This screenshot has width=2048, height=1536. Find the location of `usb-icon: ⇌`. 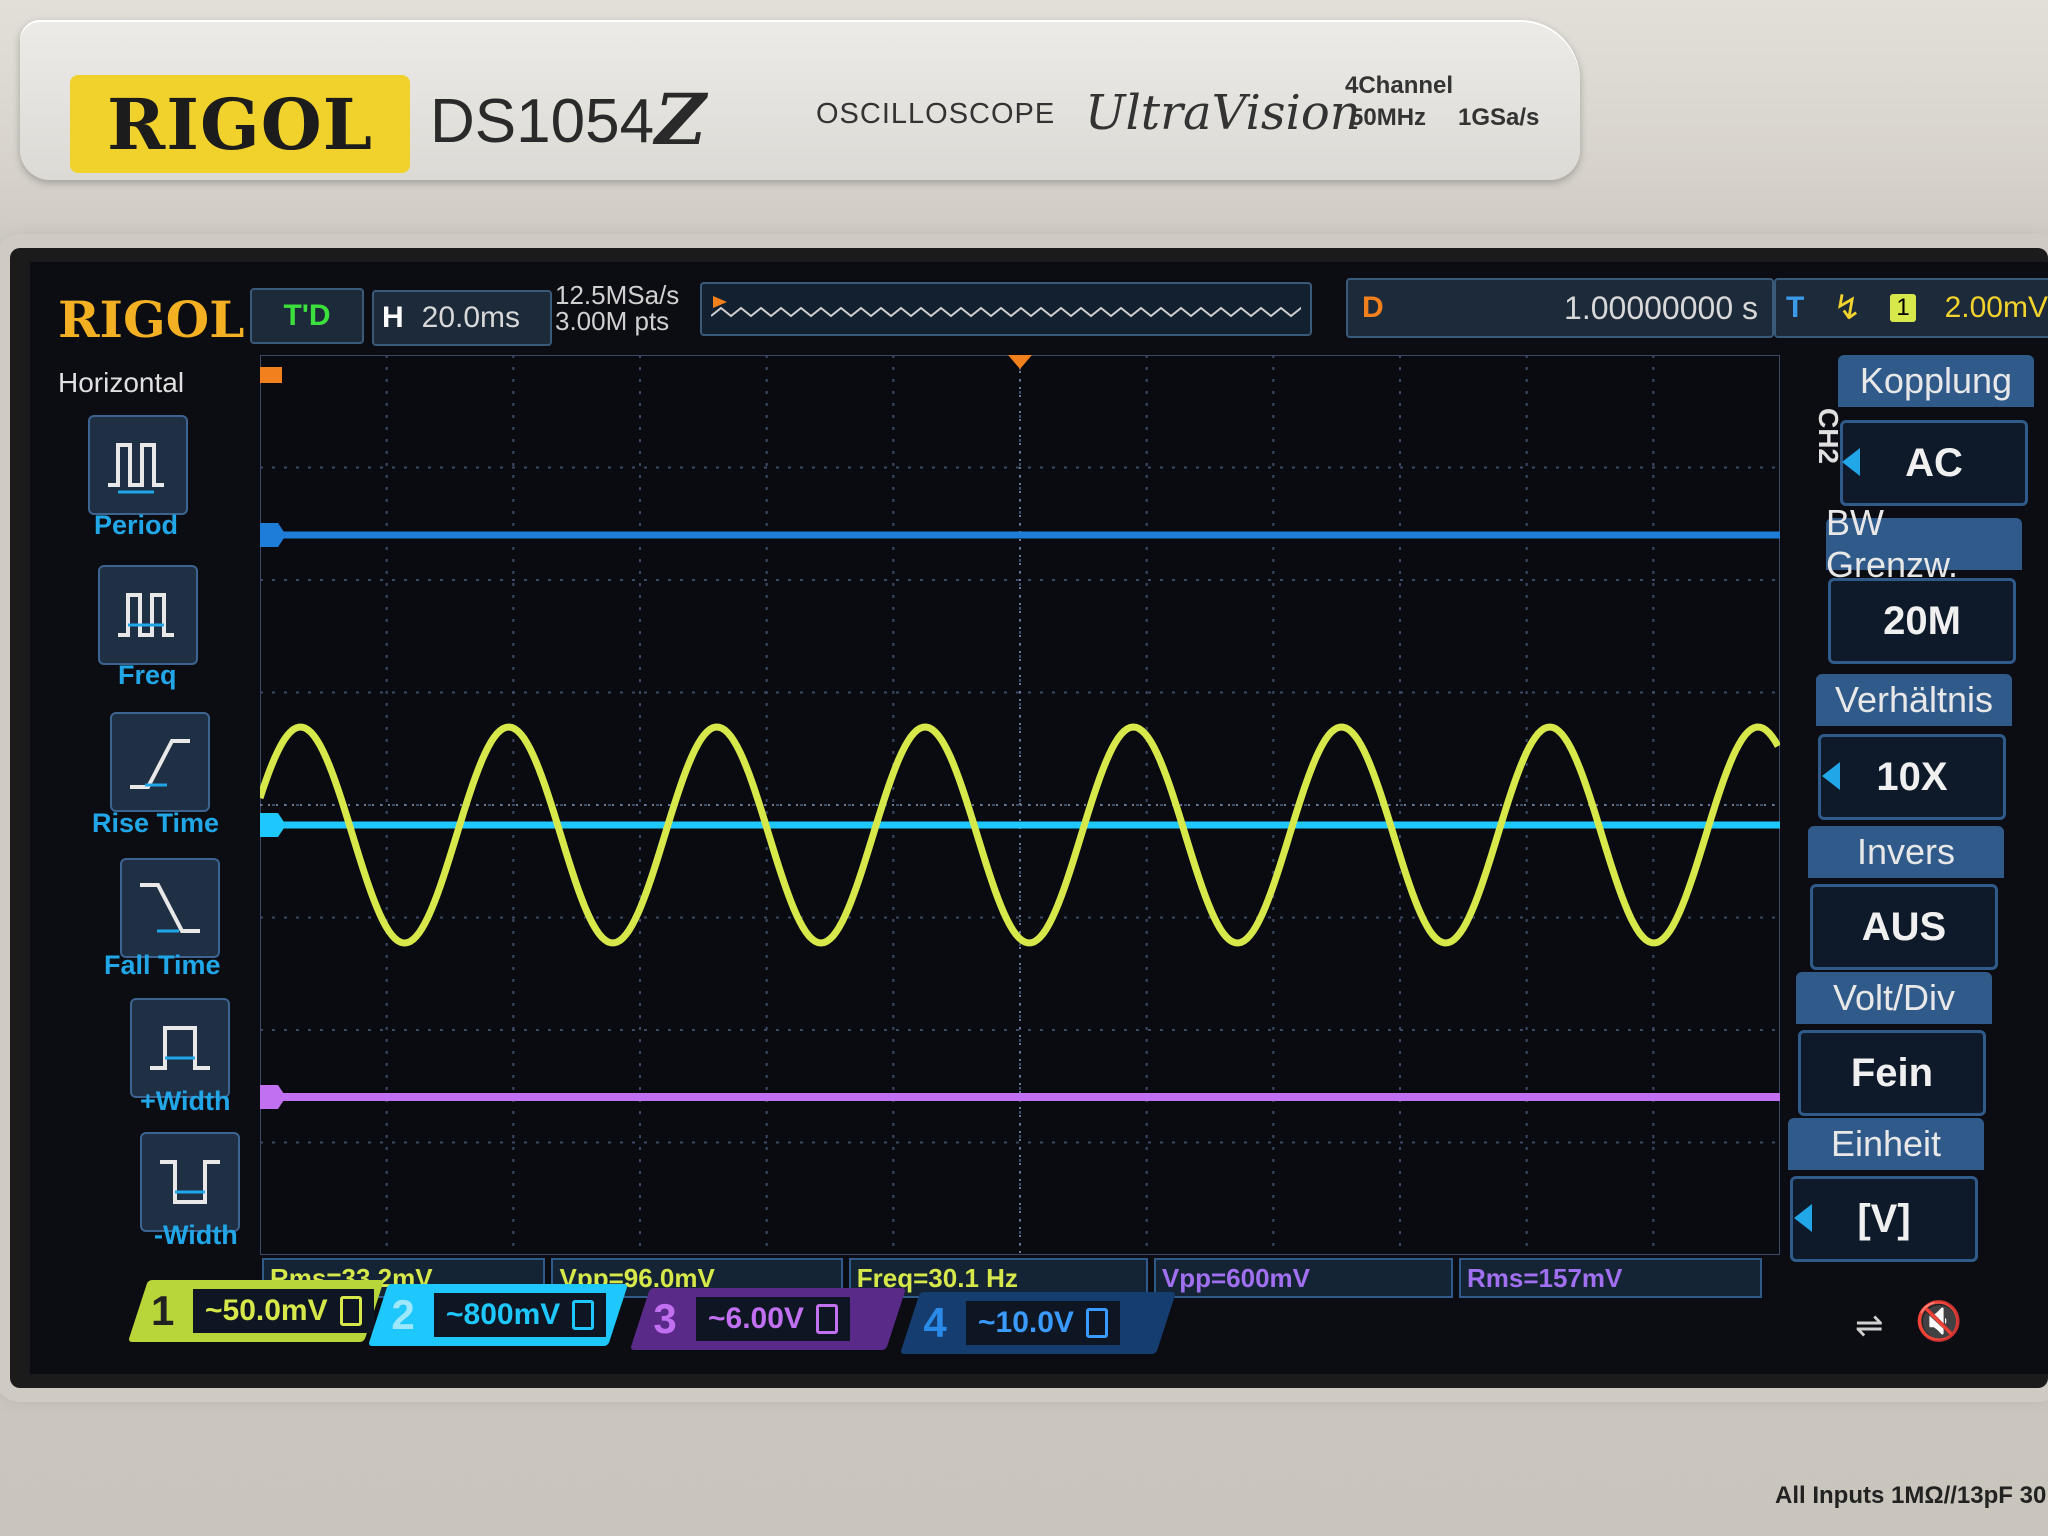

usb-icon: ⇌ is located at coordinates (1869, 1326).